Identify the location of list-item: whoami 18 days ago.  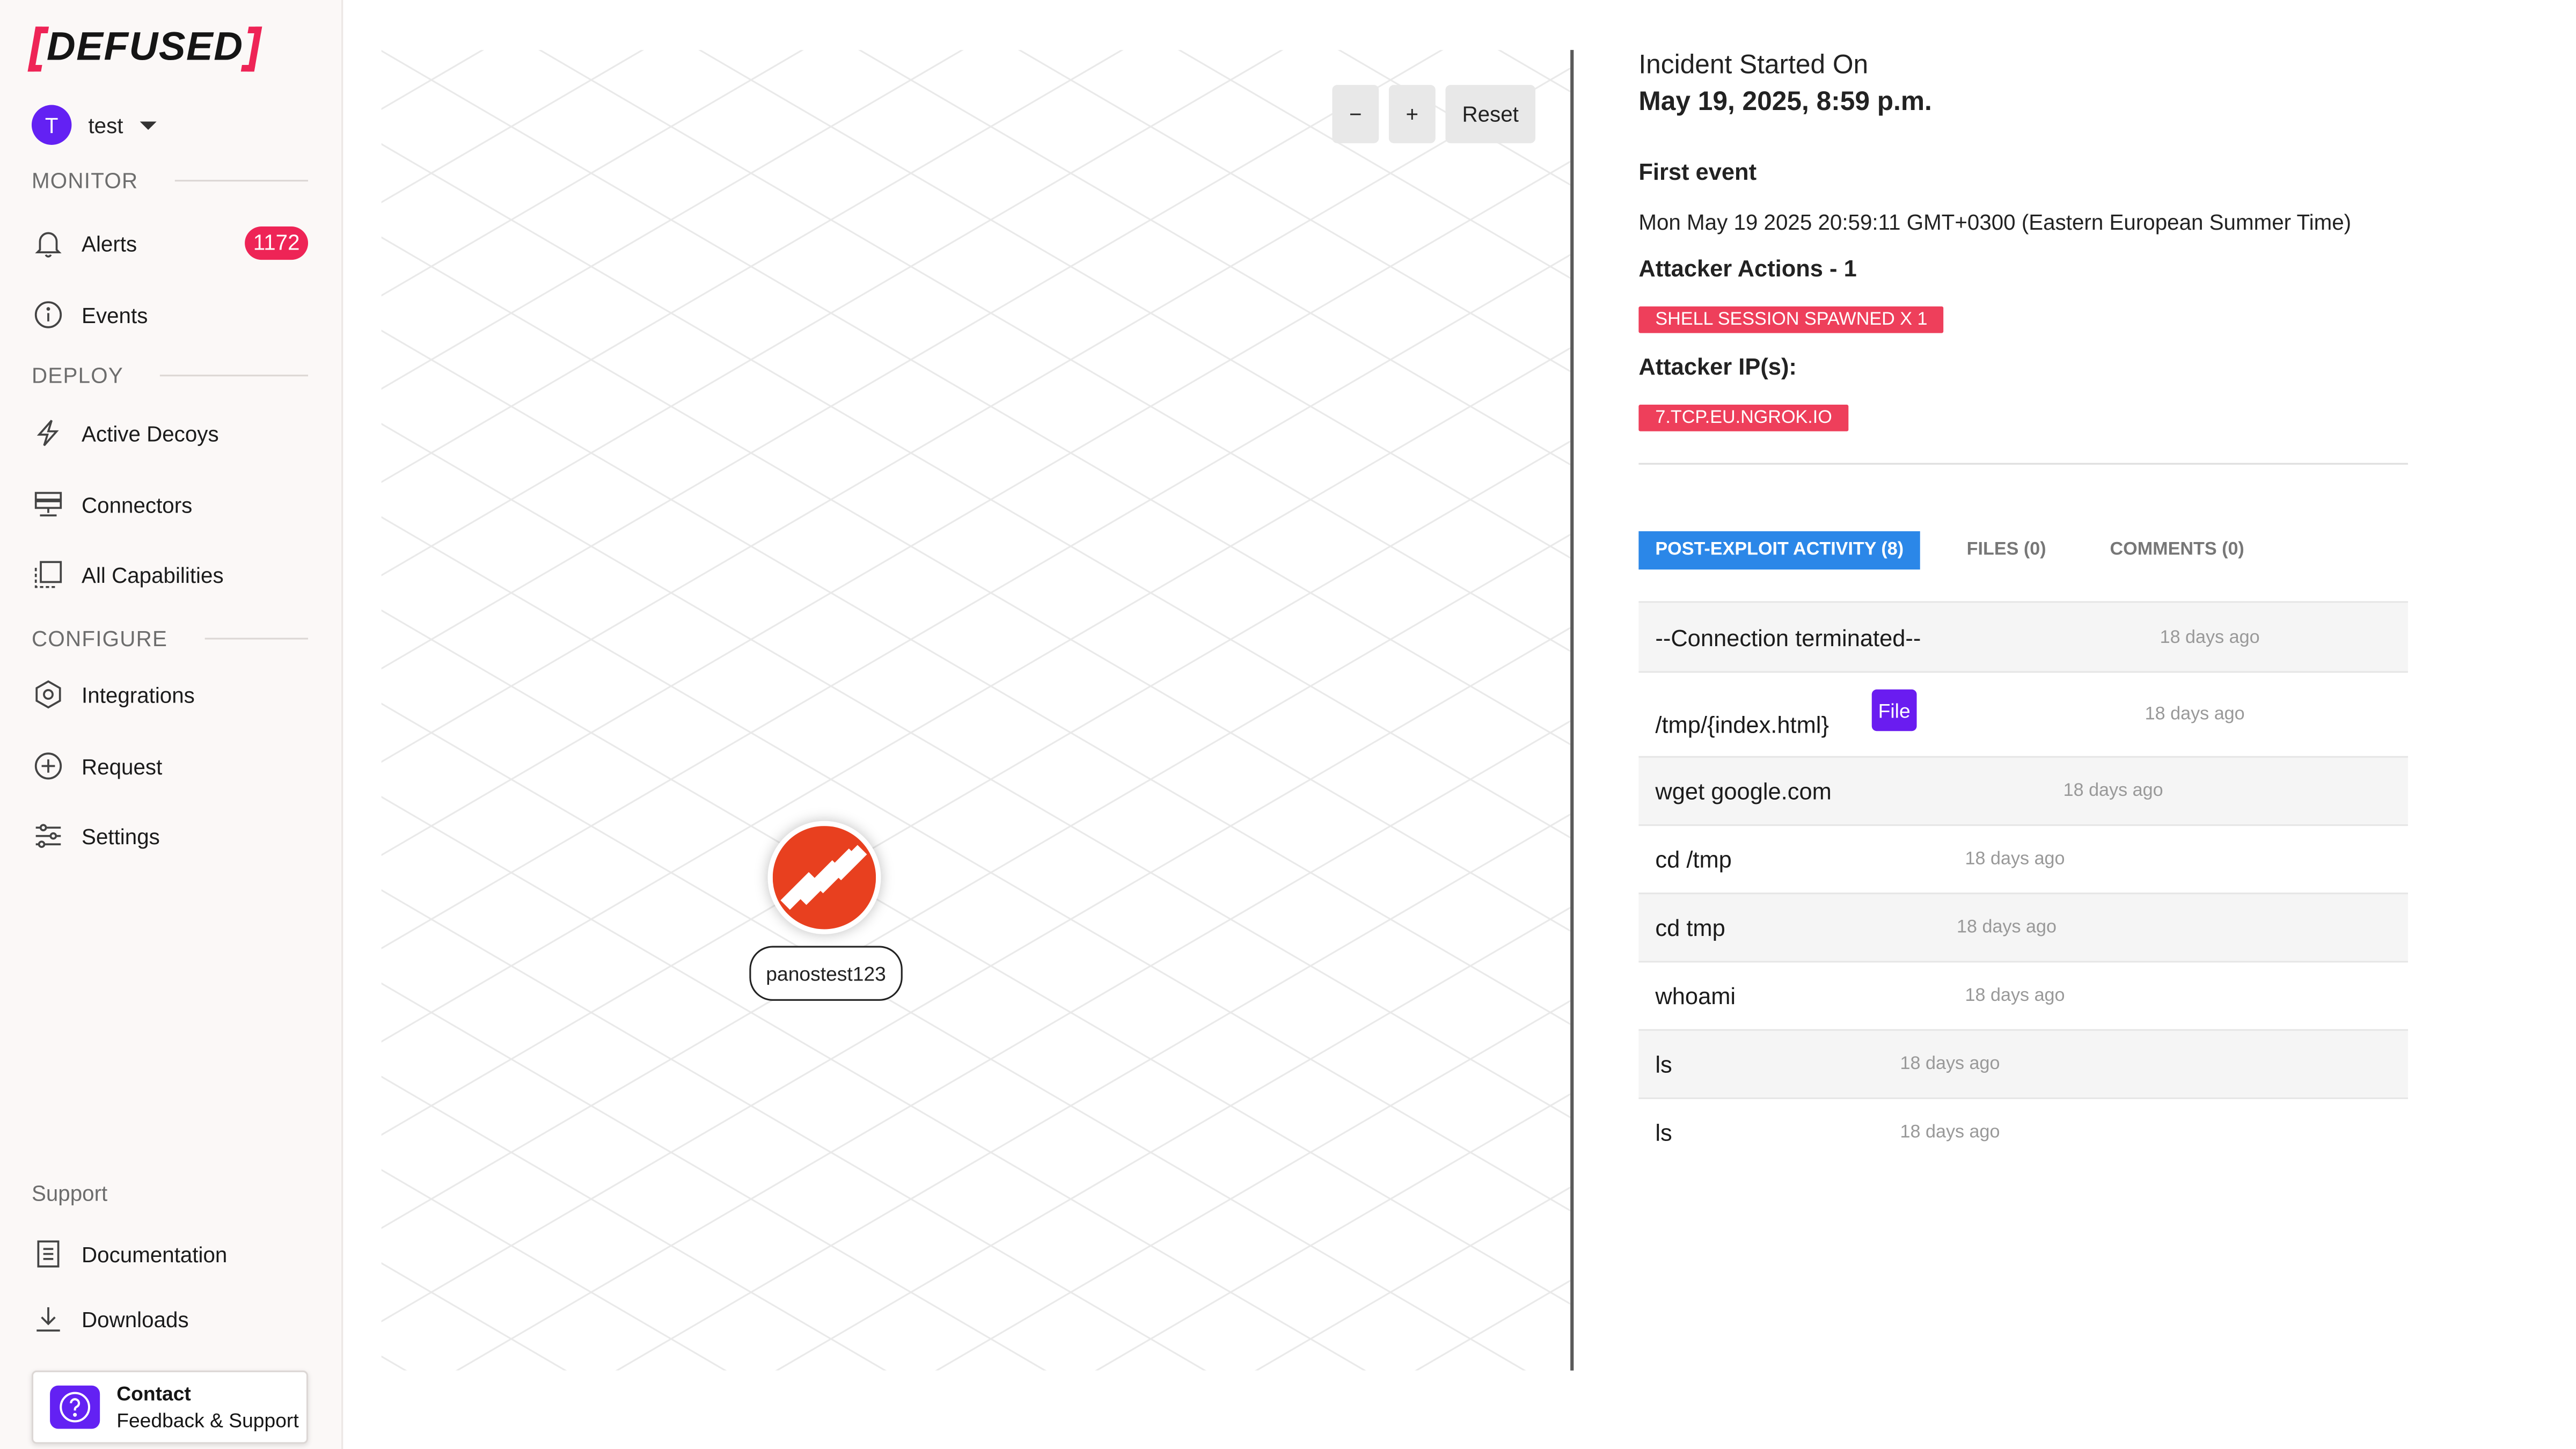
(2023, 995).